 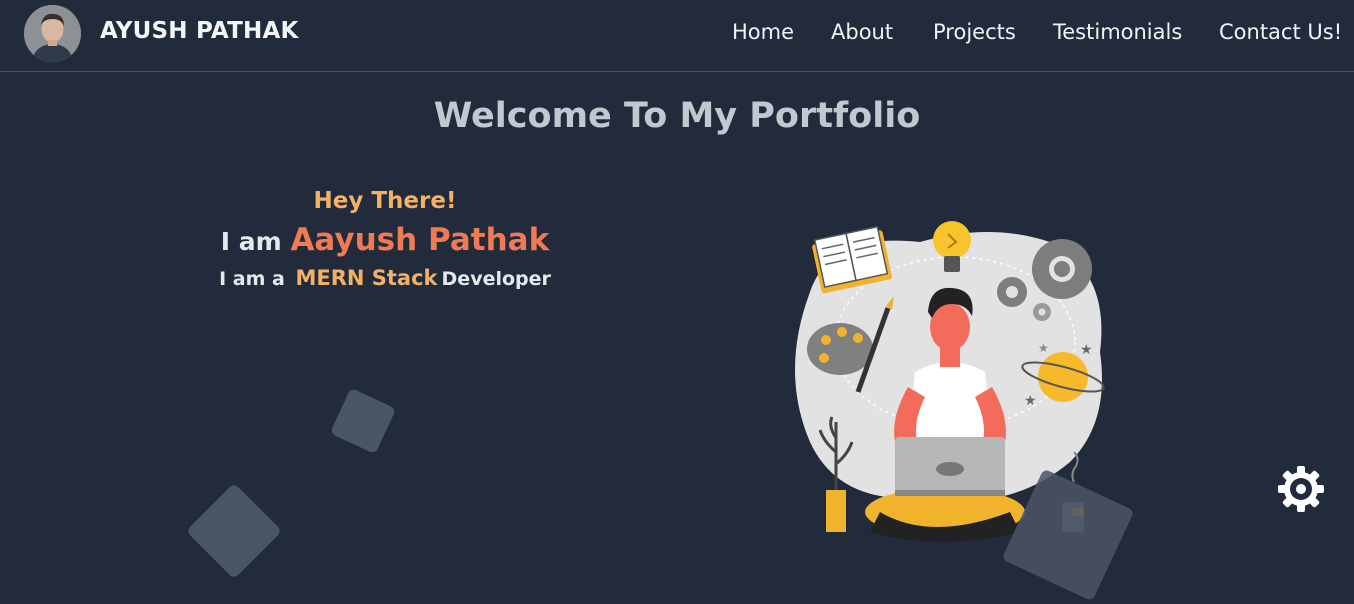 I want to click on settings-button, so click(x=1301, y=489).